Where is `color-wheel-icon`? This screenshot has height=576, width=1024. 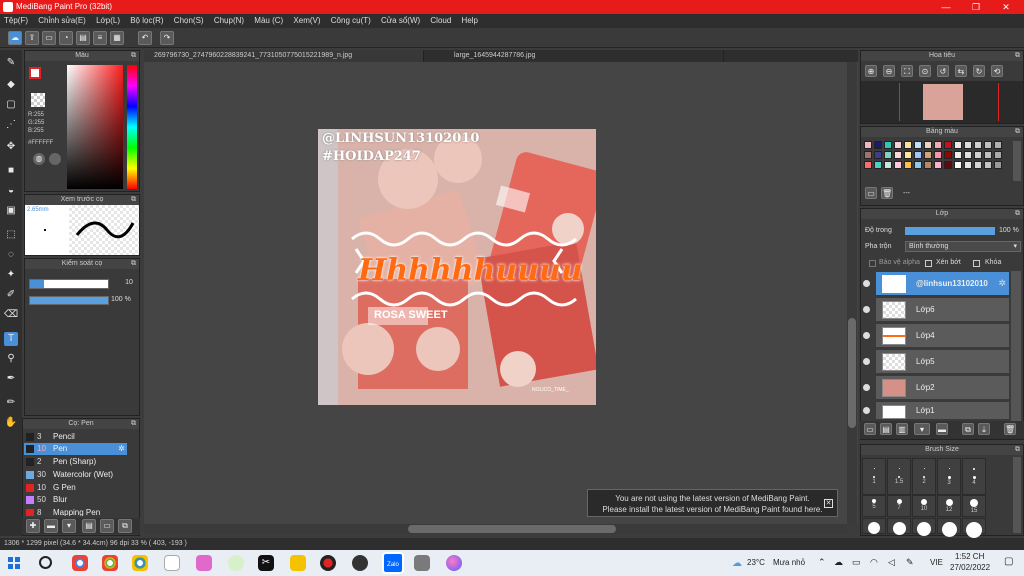
color-wheel-icon is located at coordinates (55, 159).